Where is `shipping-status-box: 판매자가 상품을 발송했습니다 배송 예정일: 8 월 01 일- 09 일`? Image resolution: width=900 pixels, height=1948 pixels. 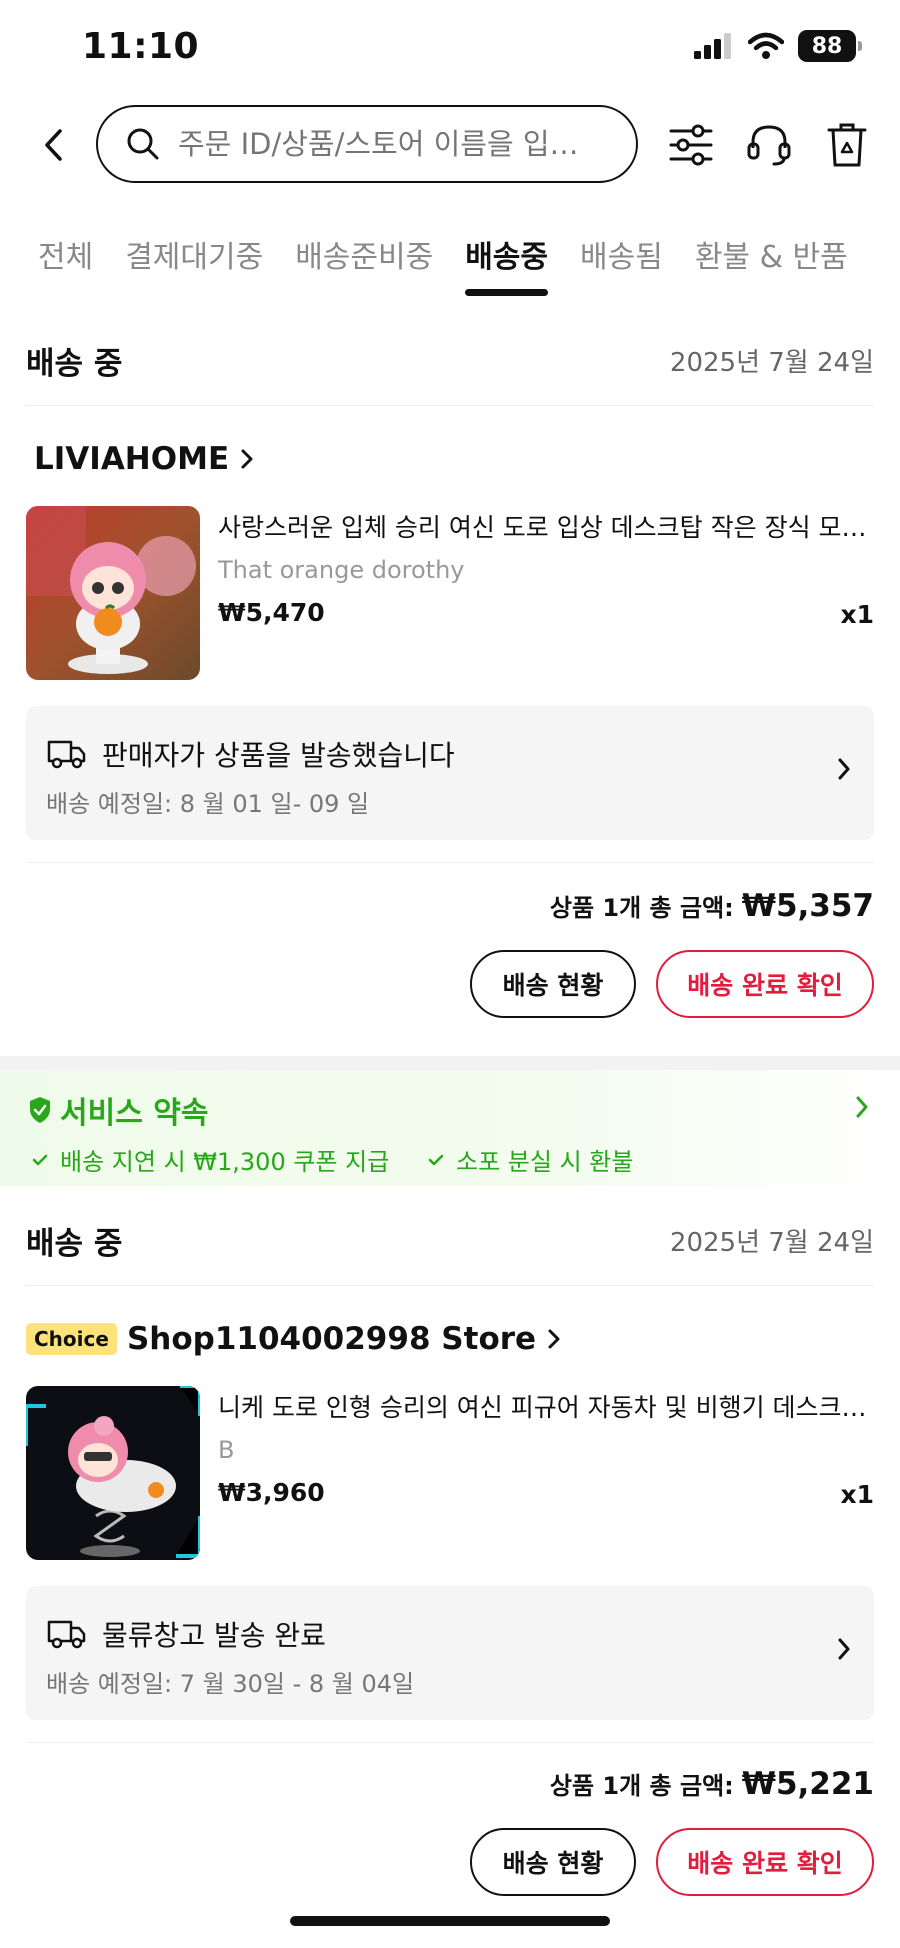 shipping-status-box: 판매자가 상품을 발송했습니다 배송 예정일: 8 월 01 일- 09 일 is located at coordinates (450, 773).